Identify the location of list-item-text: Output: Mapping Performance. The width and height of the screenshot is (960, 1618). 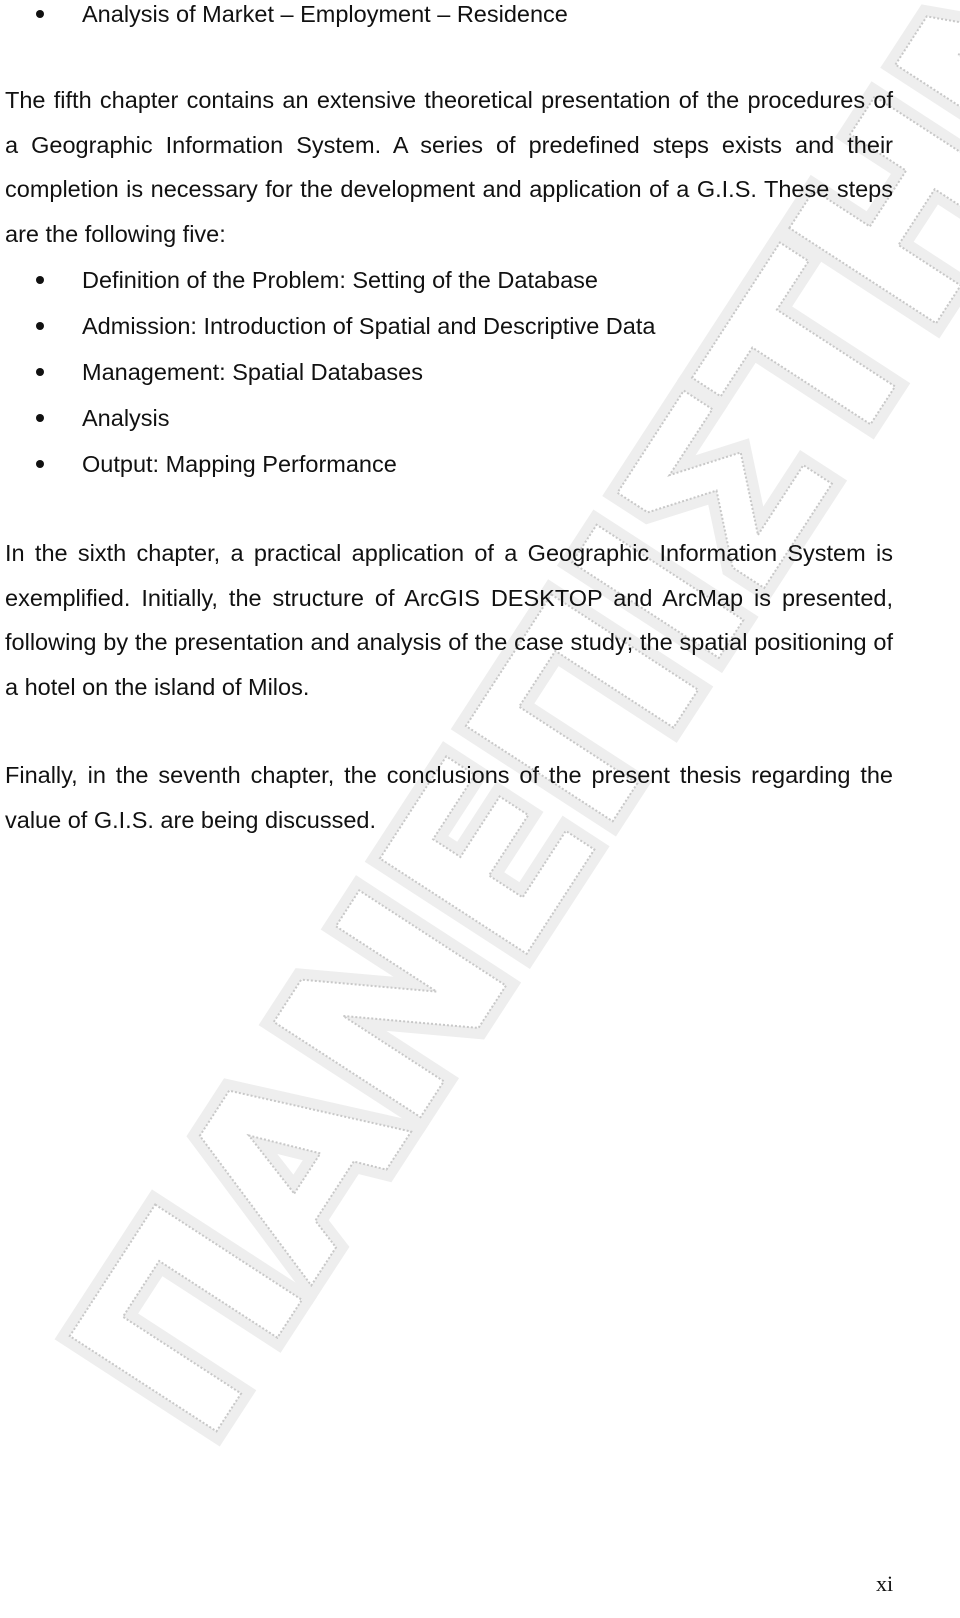
(239, 463).